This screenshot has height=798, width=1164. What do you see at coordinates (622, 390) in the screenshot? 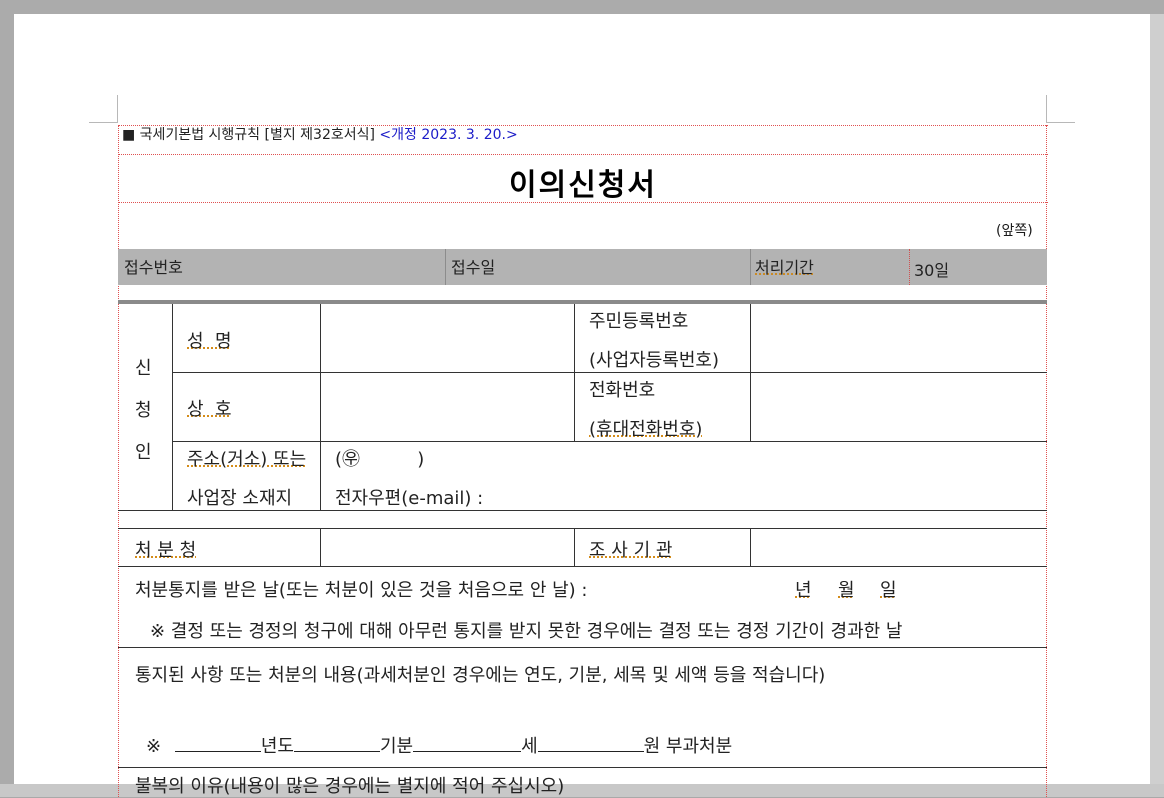
I see `phone-label: 전화번호` at bounding box center [622, 390].